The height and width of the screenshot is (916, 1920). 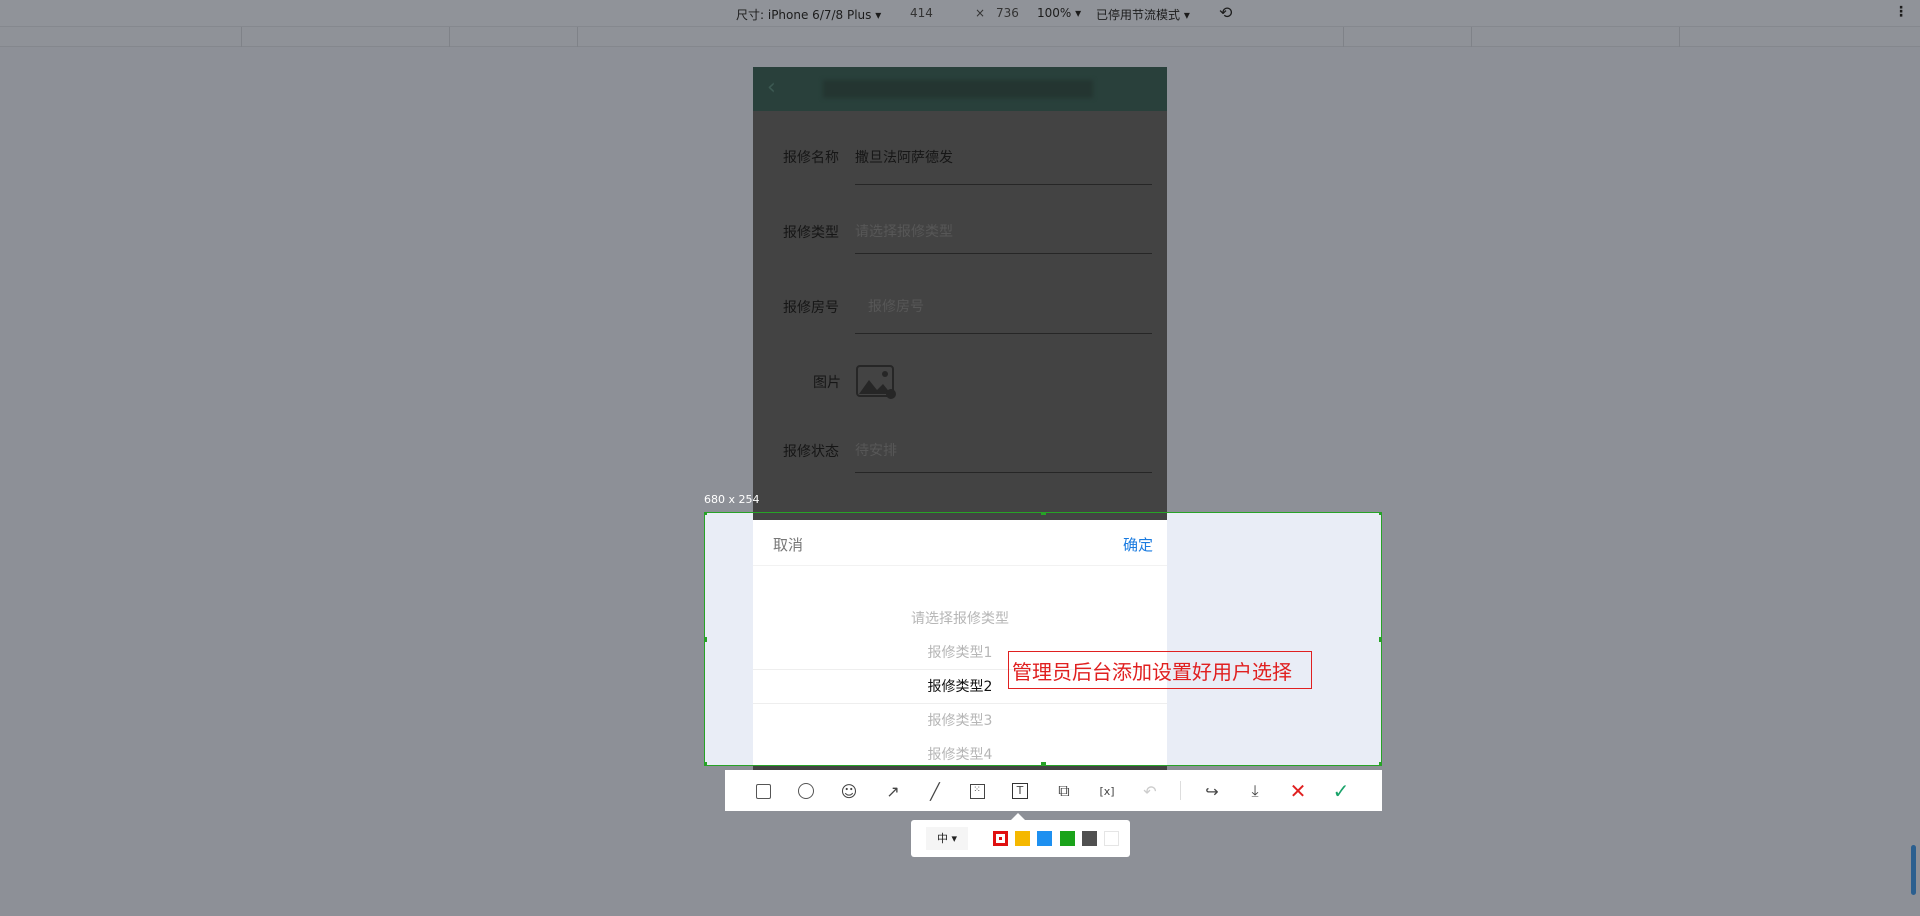 What do you see at coordinates (1067, 838) in the screenshot?
I see `color-green-swatch` at bounding box center [1067, 838].